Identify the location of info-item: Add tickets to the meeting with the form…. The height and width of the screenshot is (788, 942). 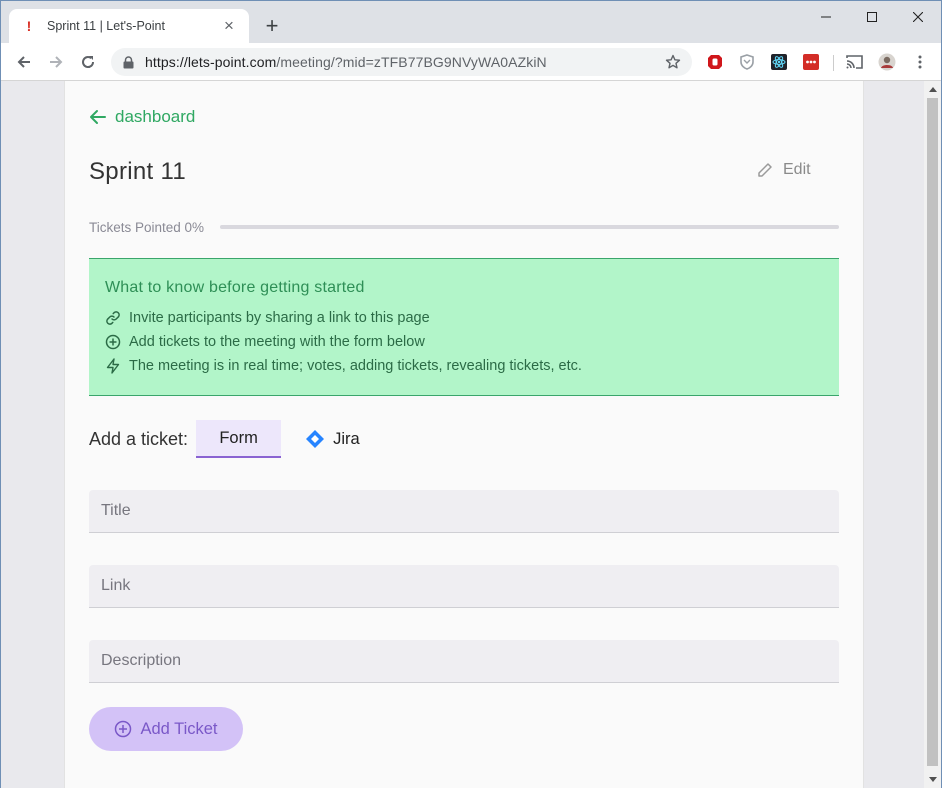
(464, 342).